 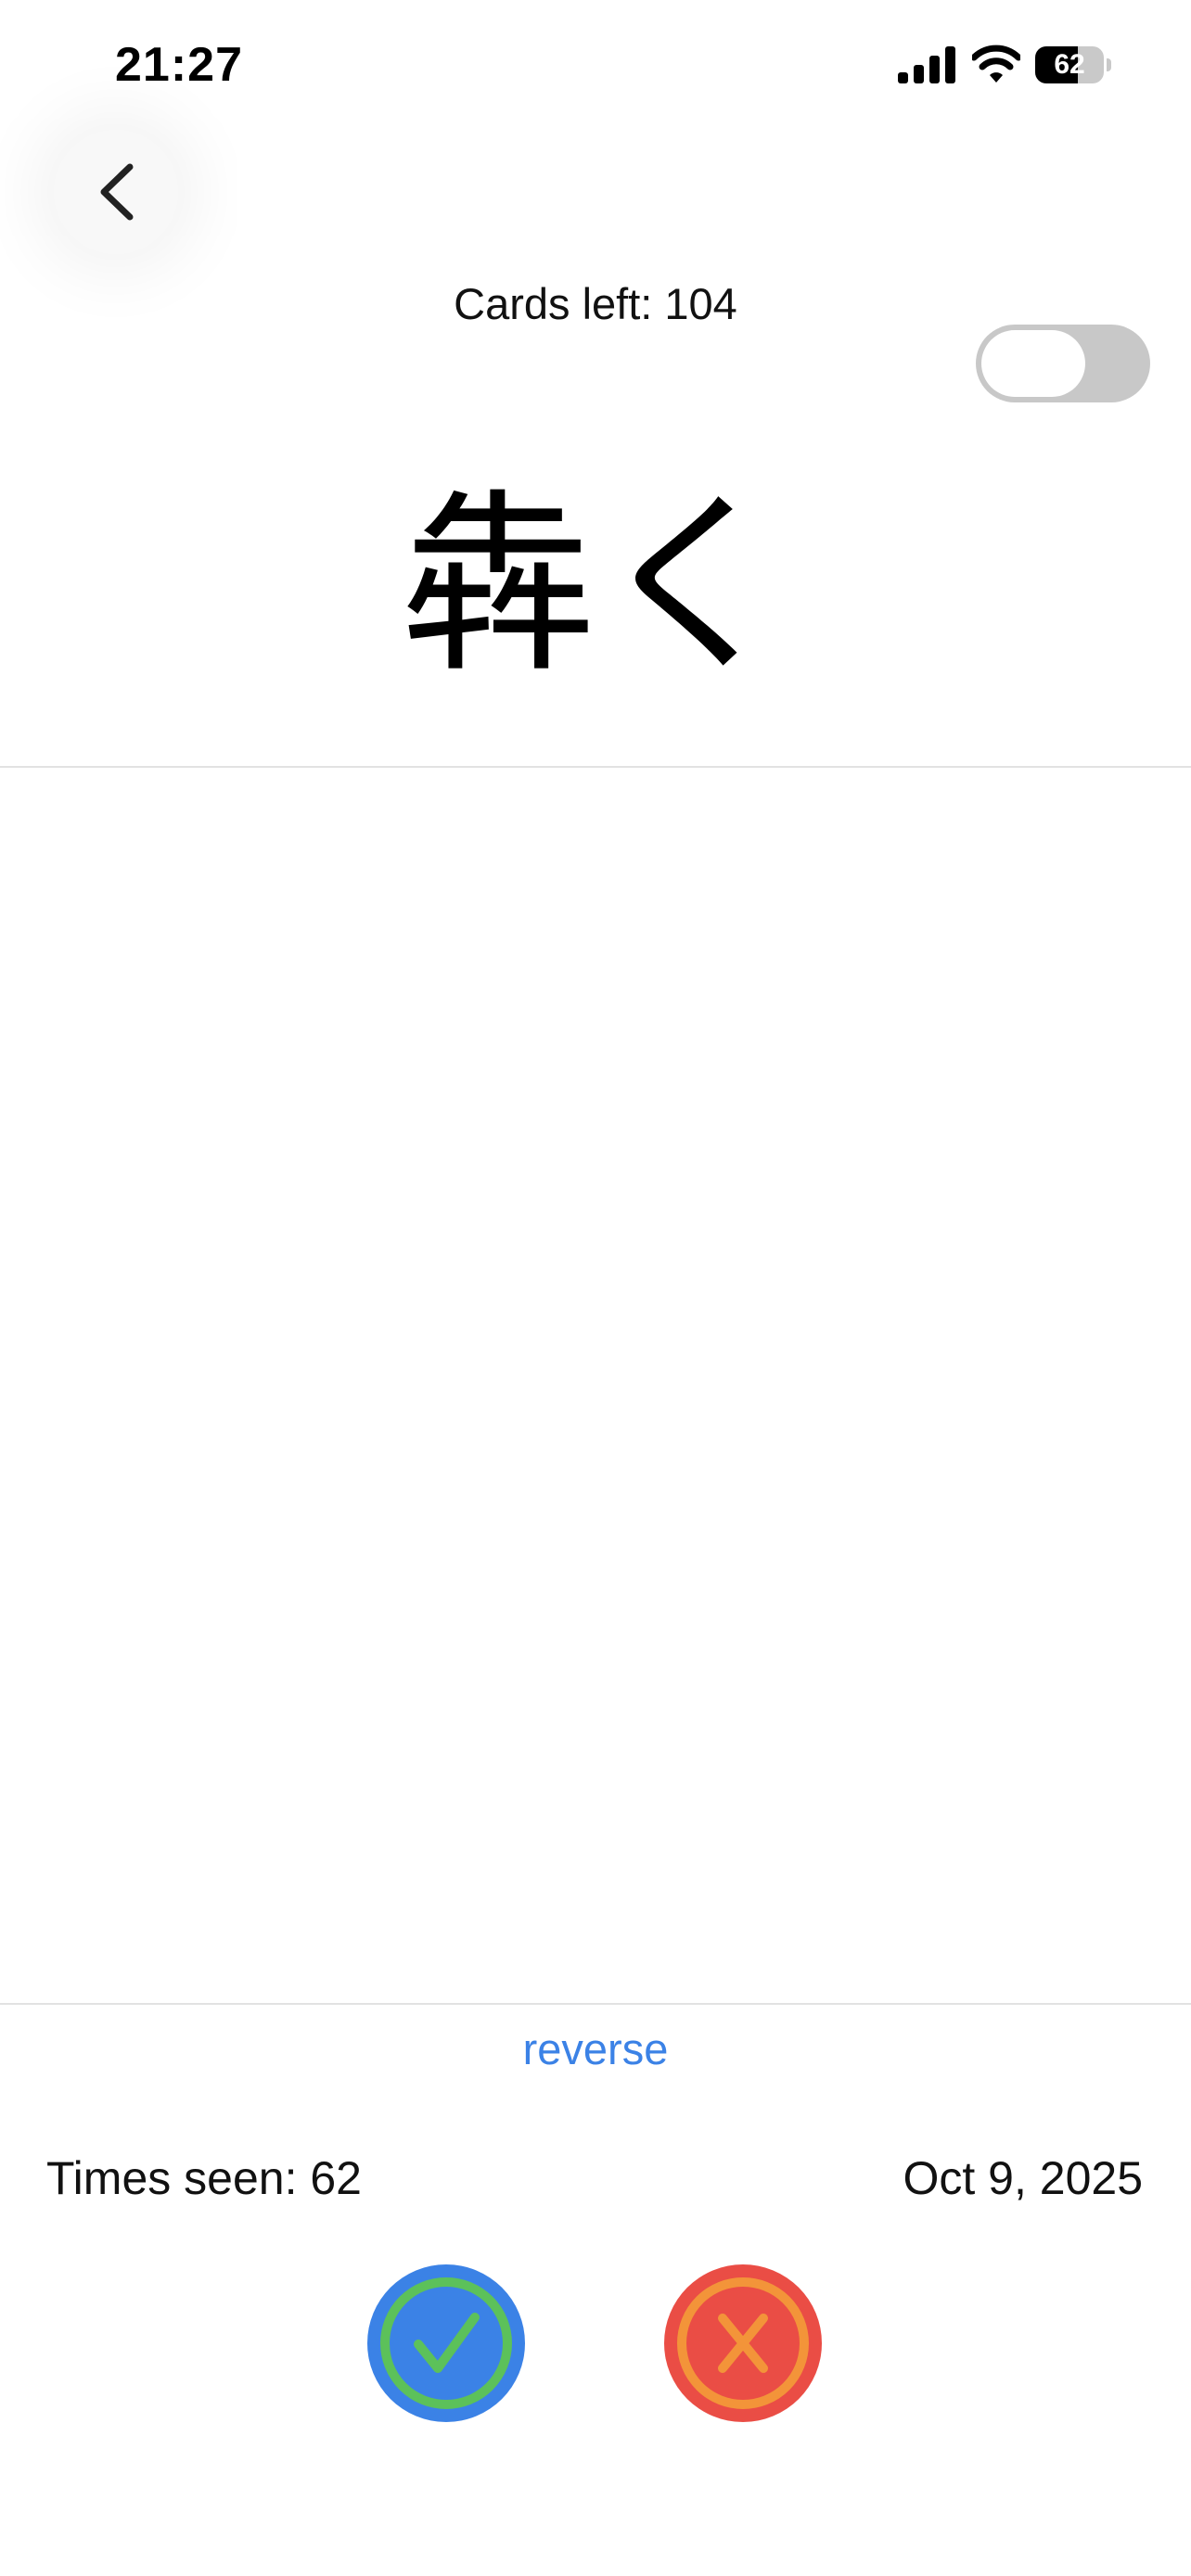 I want to click on times-seen: Times seen: 62, so click(x=204, y=2178).